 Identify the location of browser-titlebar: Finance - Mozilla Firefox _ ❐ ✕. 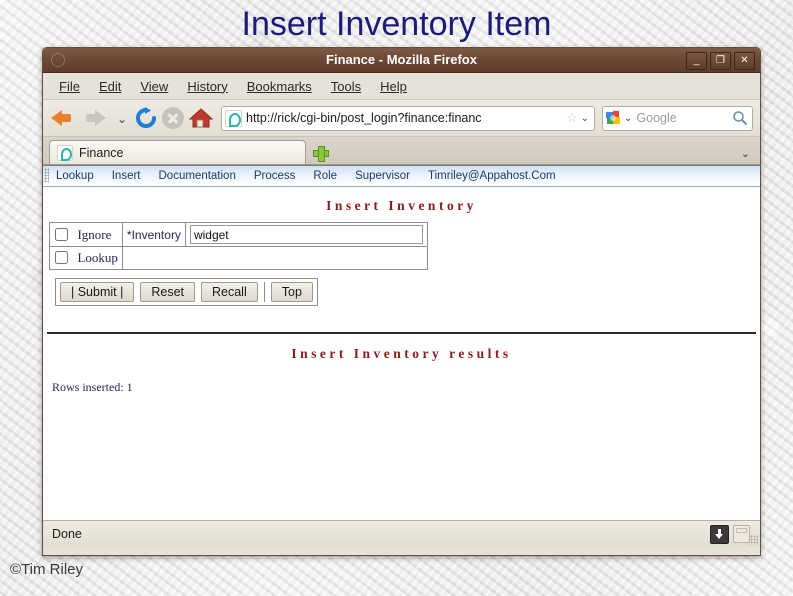
(401, 60).